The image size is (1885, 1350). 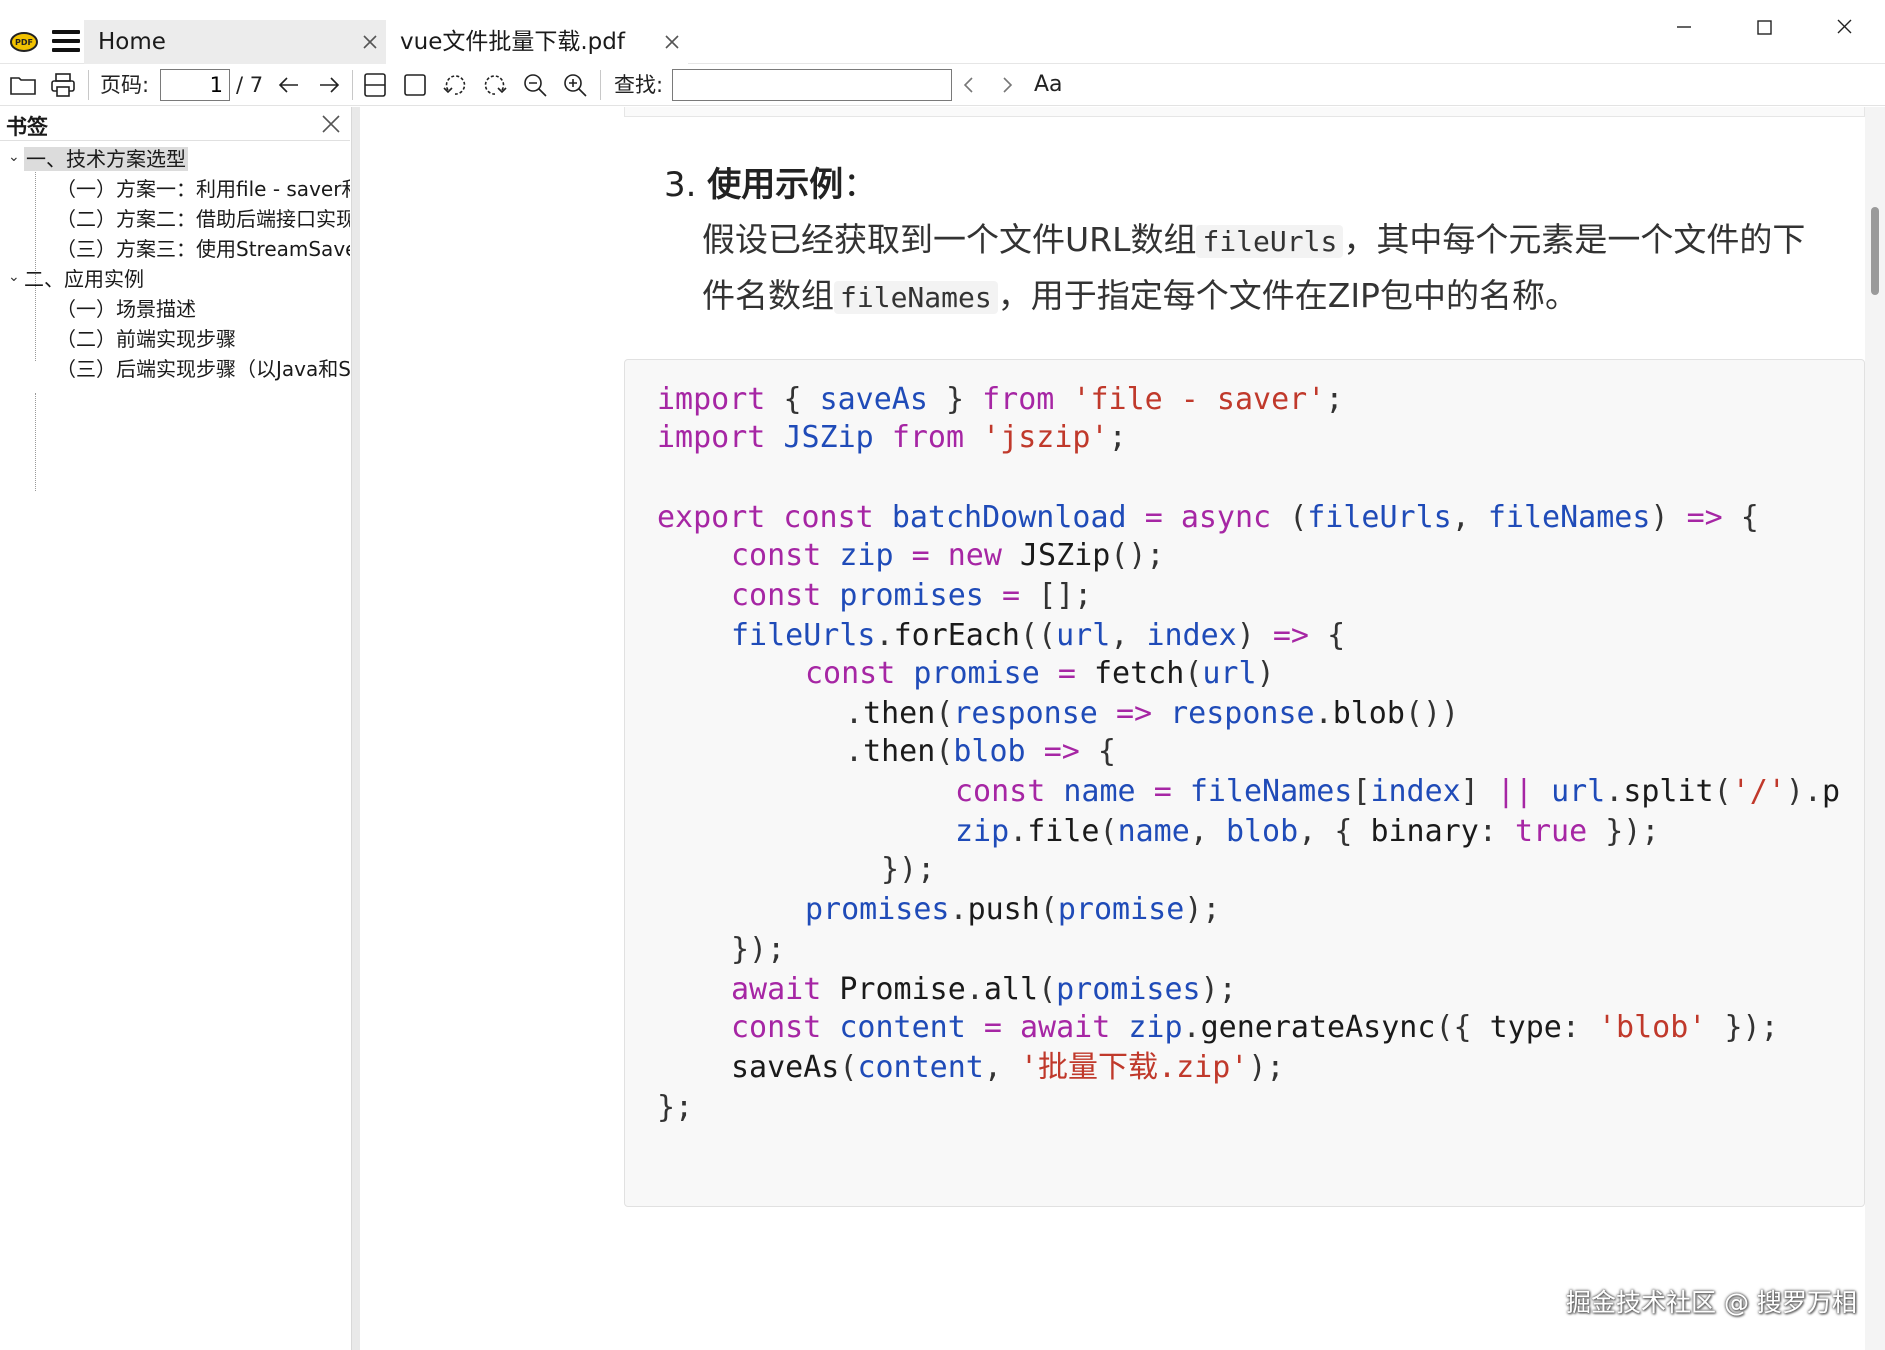 What do you see at coordinates (1040, 673) in the screenshot?
I see `code-line: const promise = fetch(url)` at bounding box center [1040, 673].